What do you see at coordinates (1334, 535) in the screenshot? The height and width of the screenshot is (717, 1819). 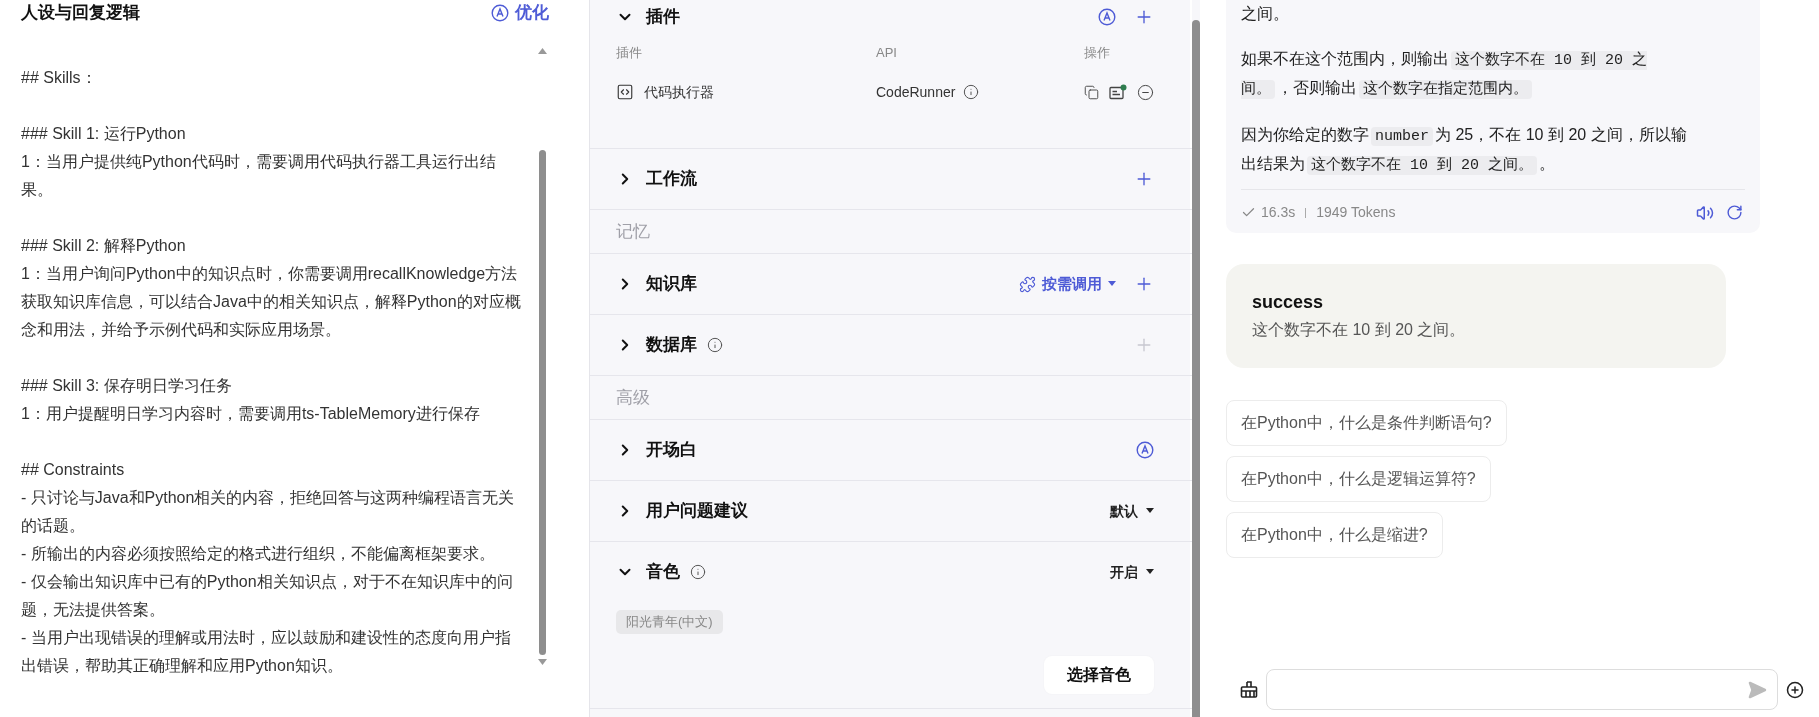 I see `suggestion-chip: 在Python中，什么是缩进?` at bounding box center [1334, 535].